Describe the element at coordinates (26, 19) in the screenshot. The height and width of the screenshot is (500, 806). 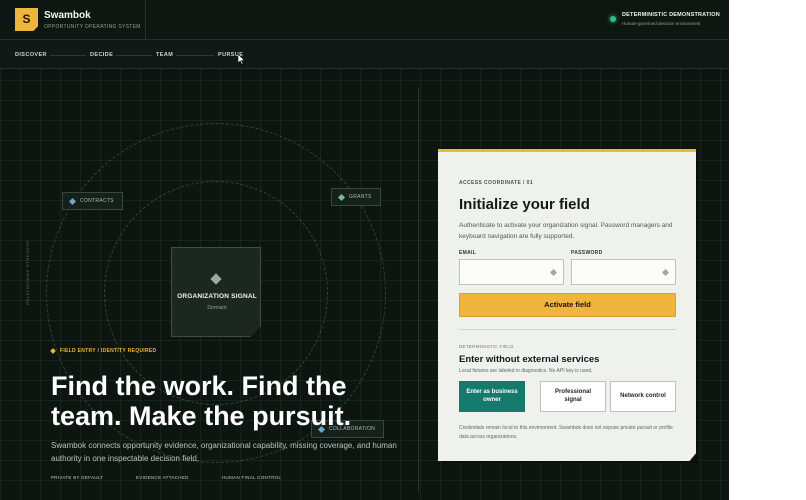
I see `brand-logo: S` at that location.